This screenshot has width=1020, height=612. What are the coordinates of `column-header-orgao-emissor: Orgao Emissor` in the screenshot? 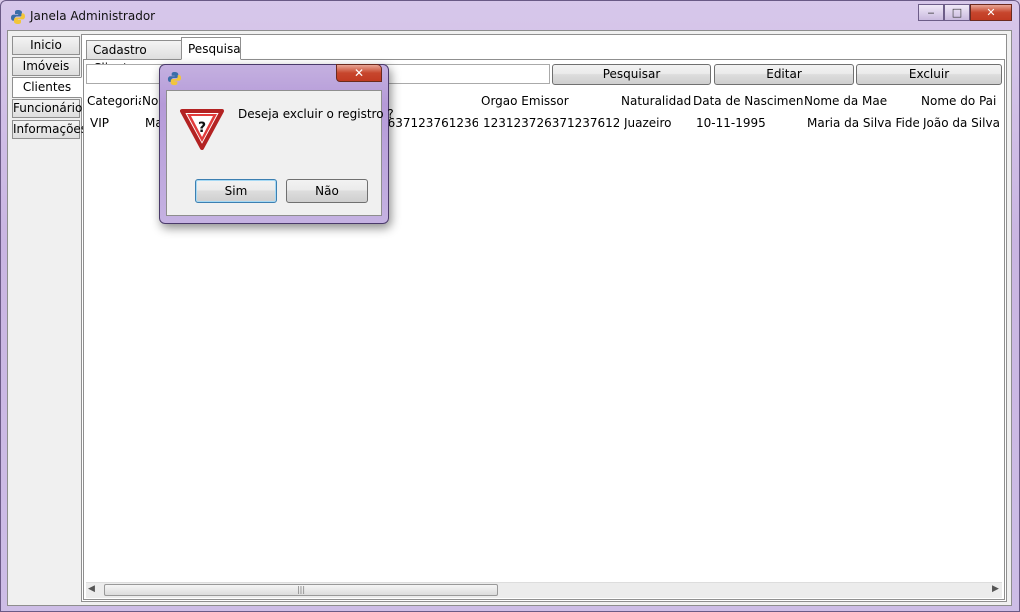 It's located at (550, 102).